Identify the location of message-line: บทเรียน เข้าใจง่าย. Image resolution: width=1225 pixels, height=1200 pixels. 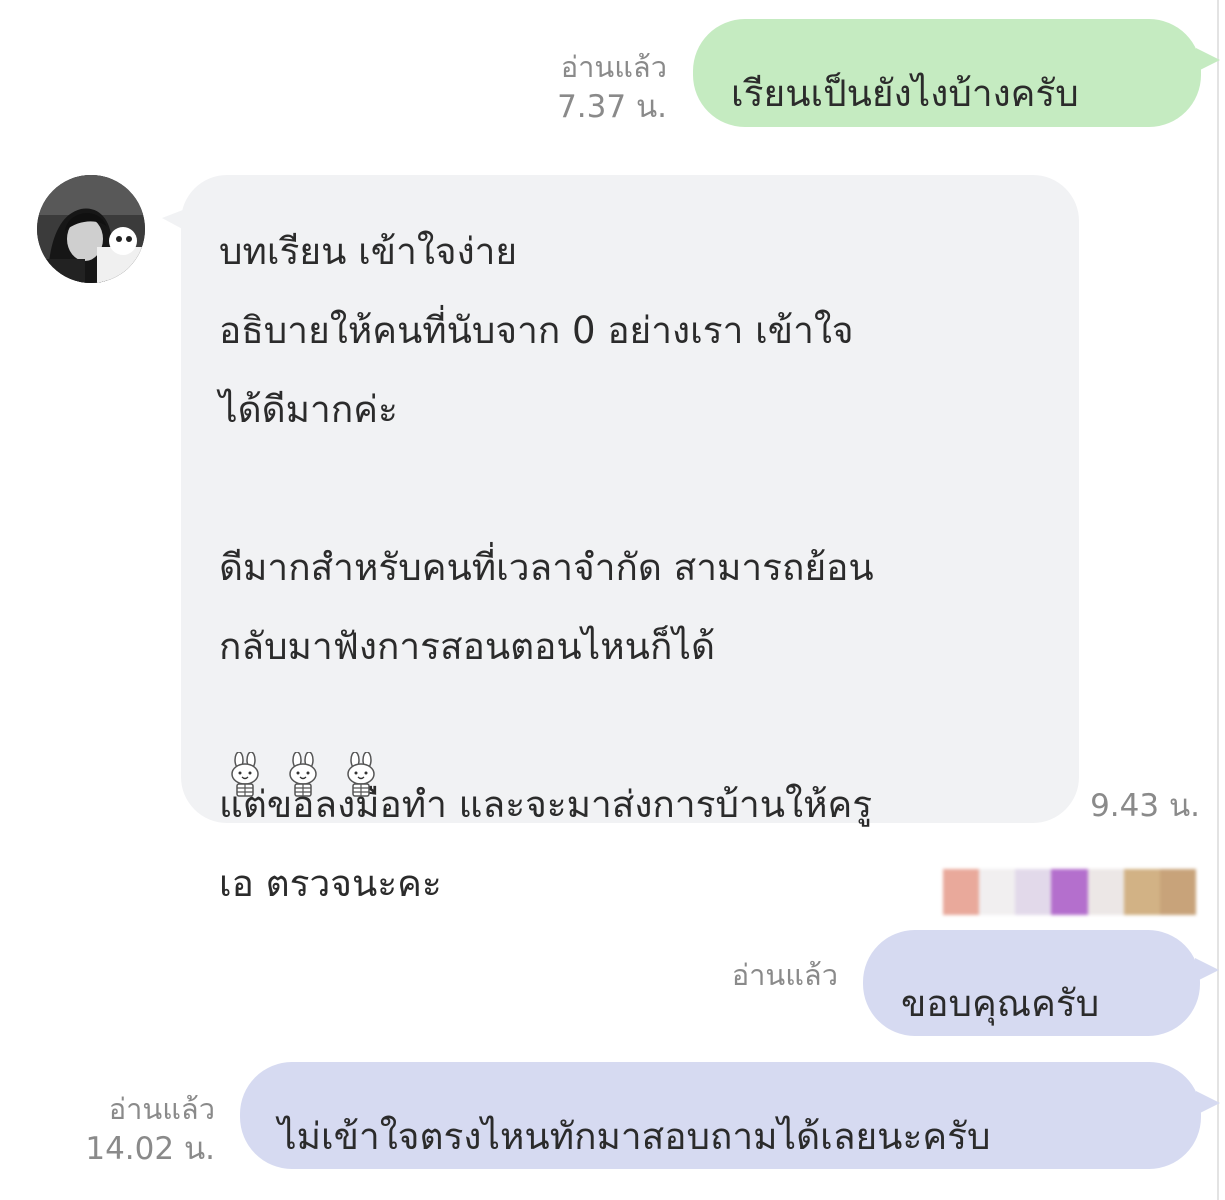
(368, 251).